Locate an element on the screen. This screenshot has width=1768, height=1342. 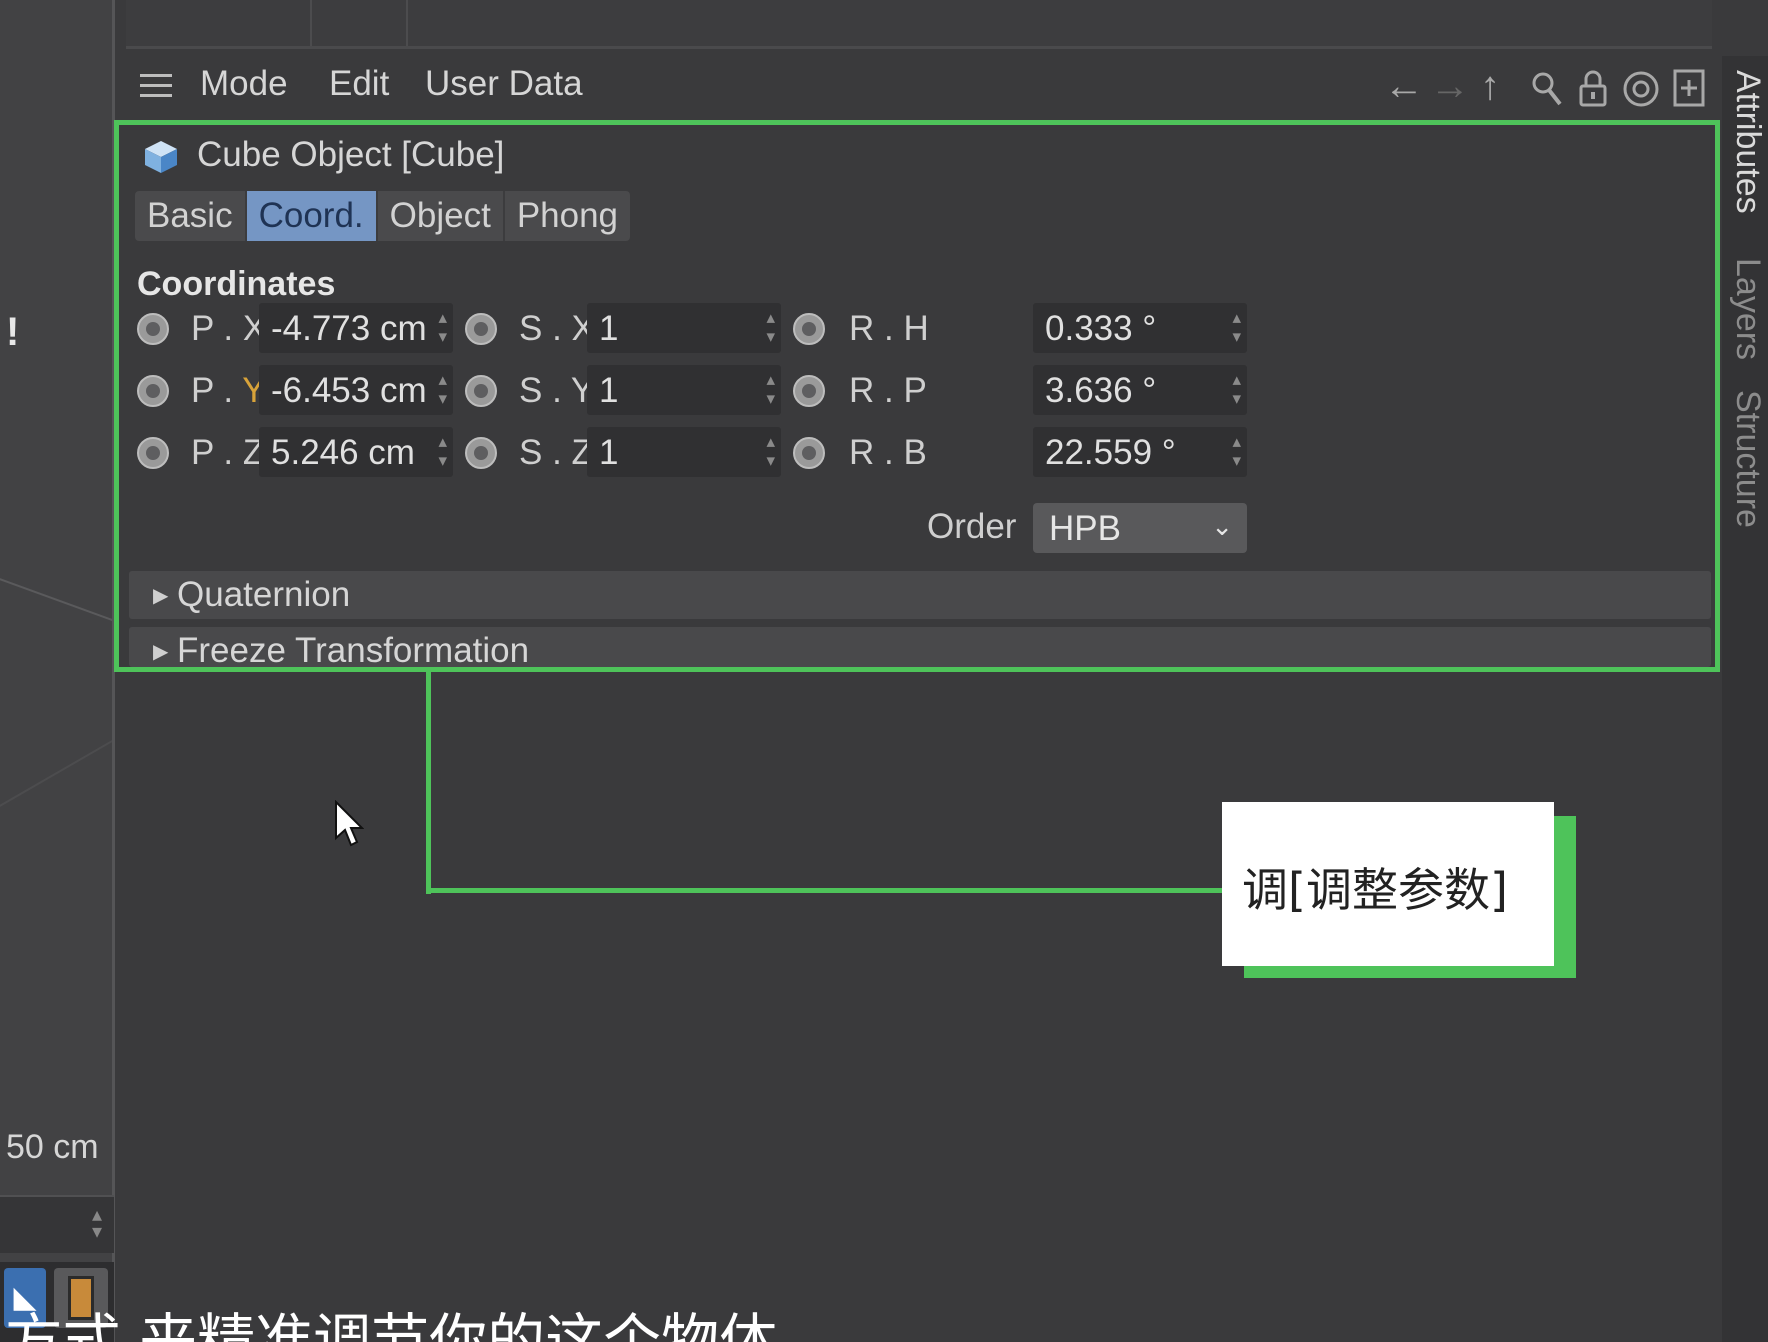
order-label: Order is located at coordinates (972, 526).